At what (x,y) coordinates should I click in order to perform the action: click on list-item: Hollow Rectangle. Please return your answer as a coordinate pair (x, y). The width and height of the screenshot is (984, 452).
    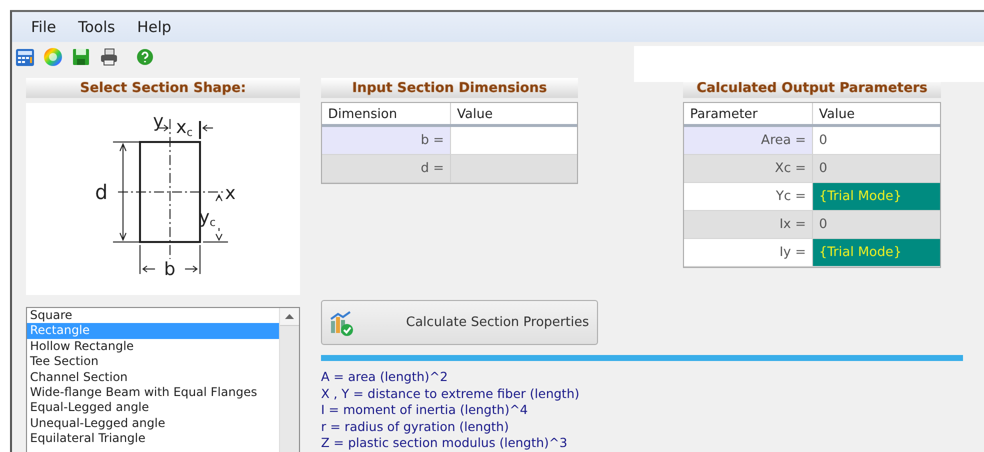
    Looking at the image, I should click on (153, 346).